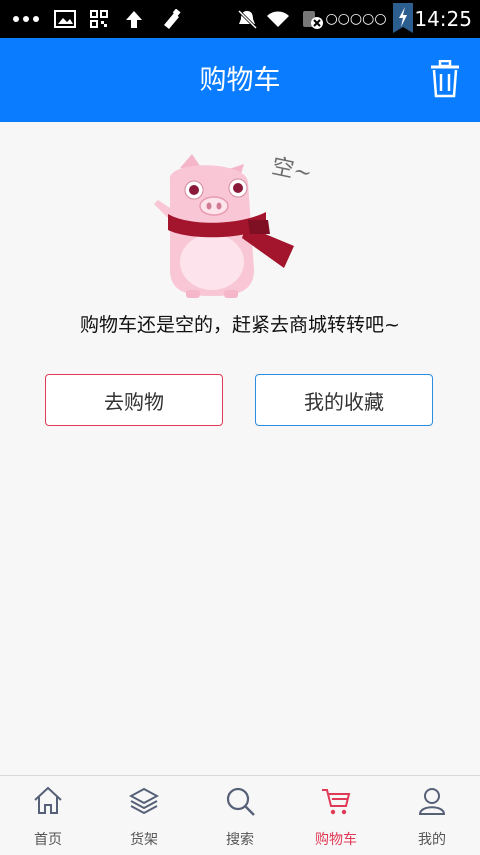 The image size is (480, 855). Describe the element at coordinates (356, 19) in the screenshot. I see `signal-strength: ○○○○○` at that location.